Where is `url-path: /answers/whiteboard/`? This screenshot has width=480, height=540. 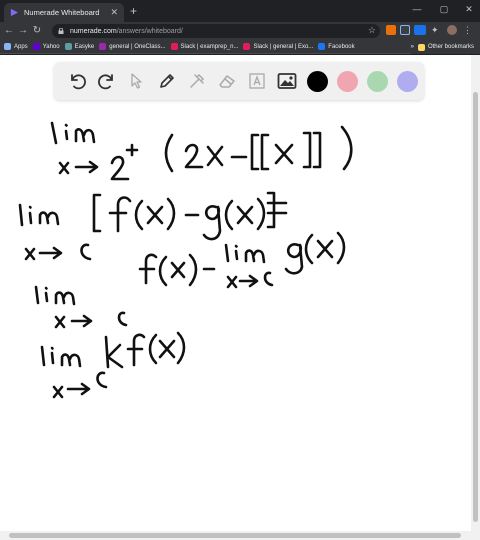
url-path: /answers/whiteboard/ is located at coordinates (149, 31).